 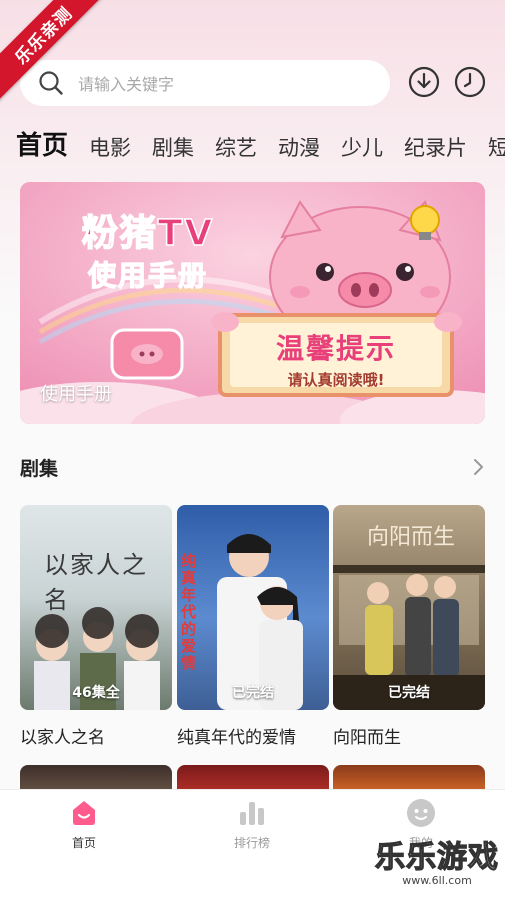 What do you see at coordinates (236, 147) in the screenshot?
I see `tab-variety: 综艺` at bounding box center [236, 147].